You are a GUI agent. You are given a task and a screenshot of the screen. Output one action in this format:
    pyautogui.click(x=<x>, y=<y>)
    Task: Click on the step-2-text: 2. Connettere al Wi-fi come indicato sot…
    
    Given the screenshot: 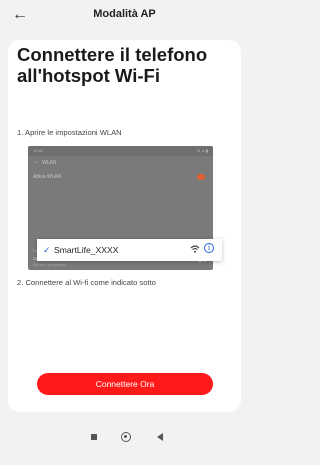 What is the action you would take?
    pyautogui.click(x=86, y=282)
    